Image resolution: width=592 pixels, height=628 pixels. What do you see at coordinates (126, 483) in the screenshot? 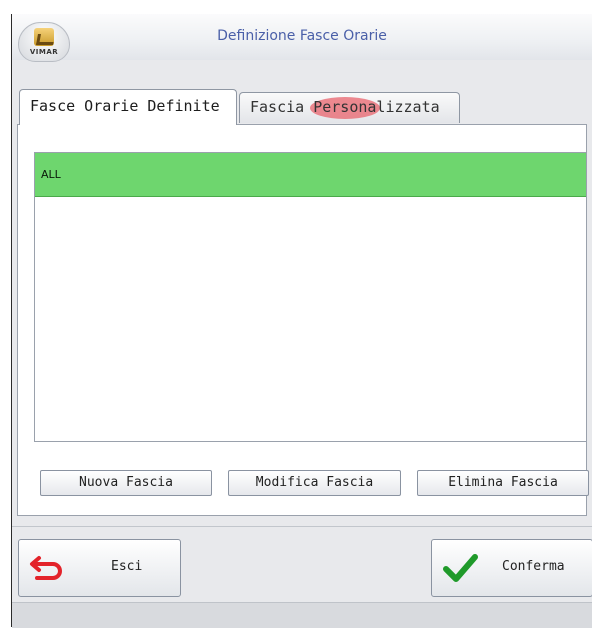
I see `new-slot-button: Nuova Fascia` at bounding box center [126, 483].